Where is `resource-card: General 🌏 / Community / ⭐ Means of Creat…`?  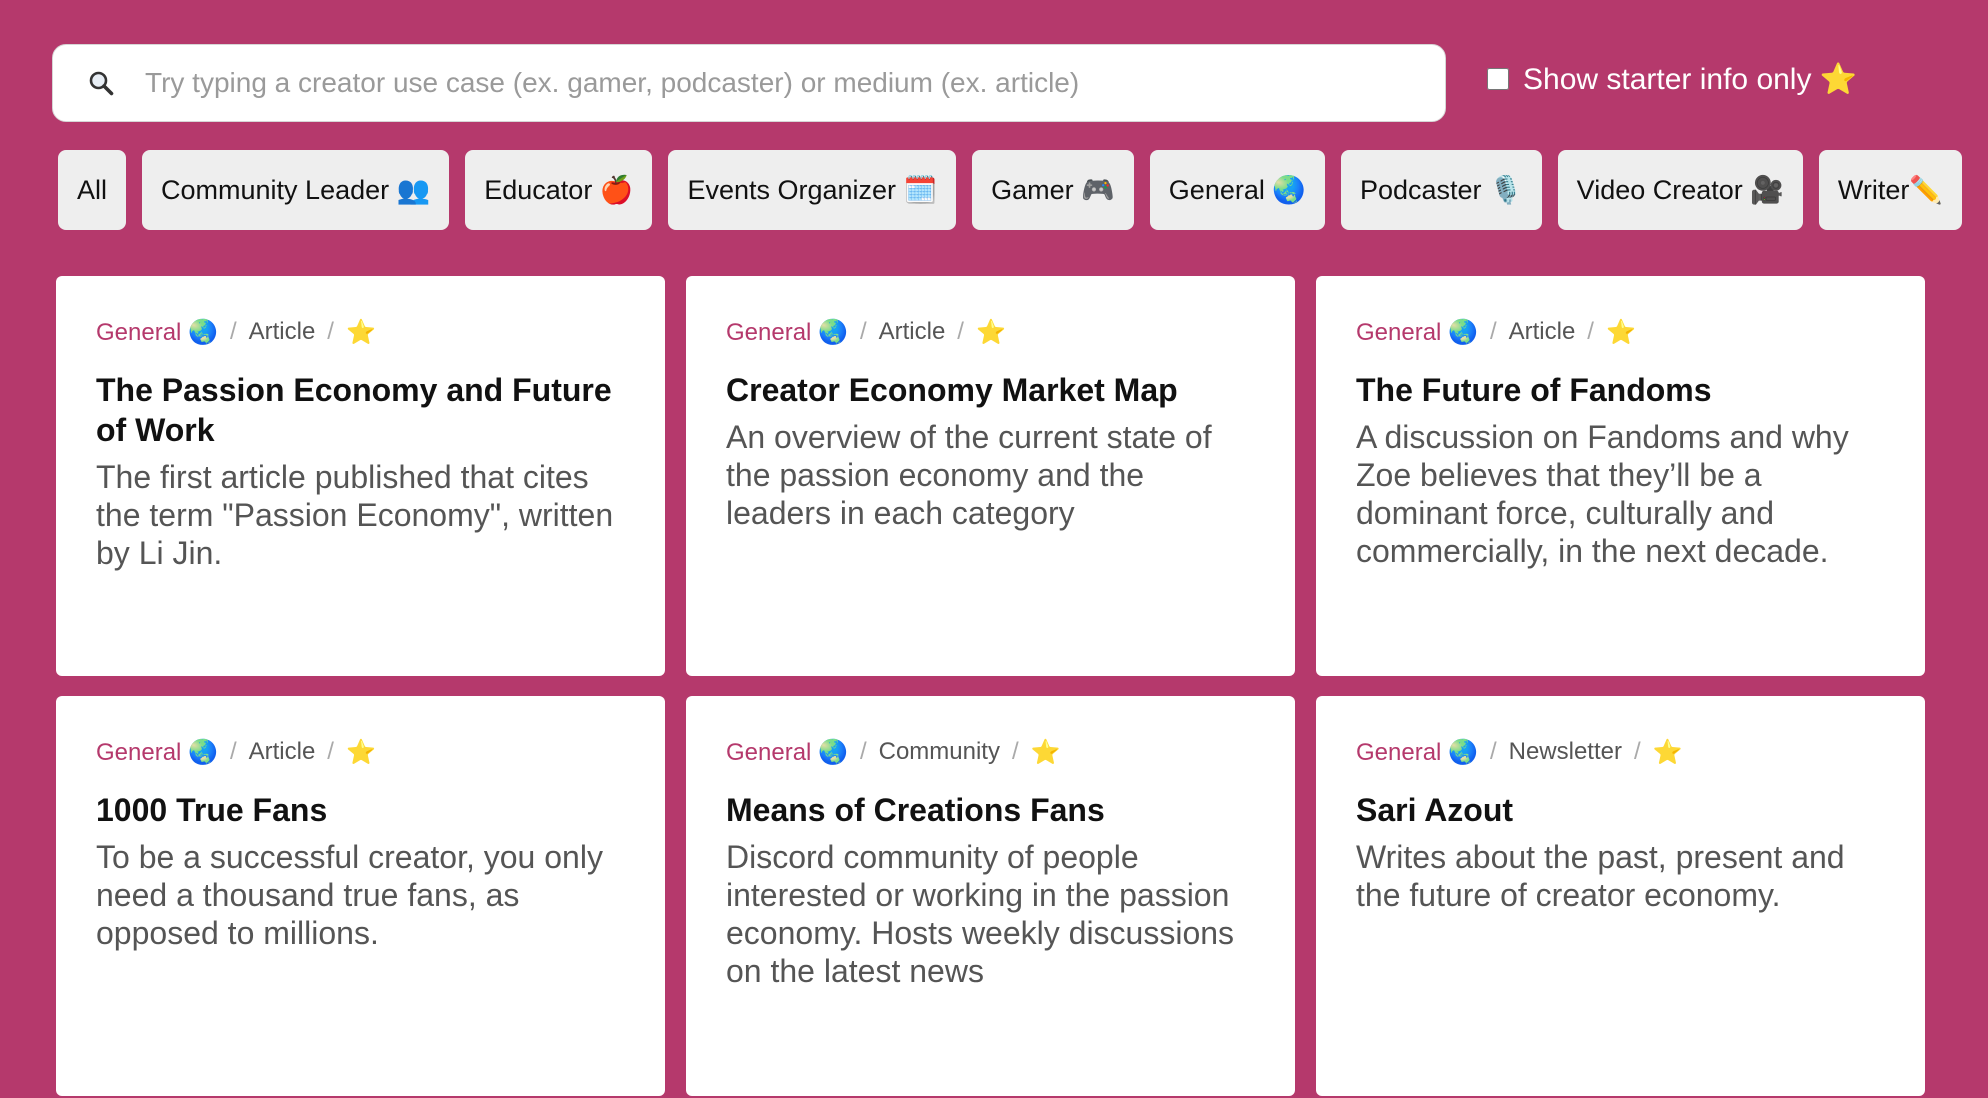
resource-card: General 🌏 / Community / ⭐ Means of Creat… is located at coordinates (990, 896).